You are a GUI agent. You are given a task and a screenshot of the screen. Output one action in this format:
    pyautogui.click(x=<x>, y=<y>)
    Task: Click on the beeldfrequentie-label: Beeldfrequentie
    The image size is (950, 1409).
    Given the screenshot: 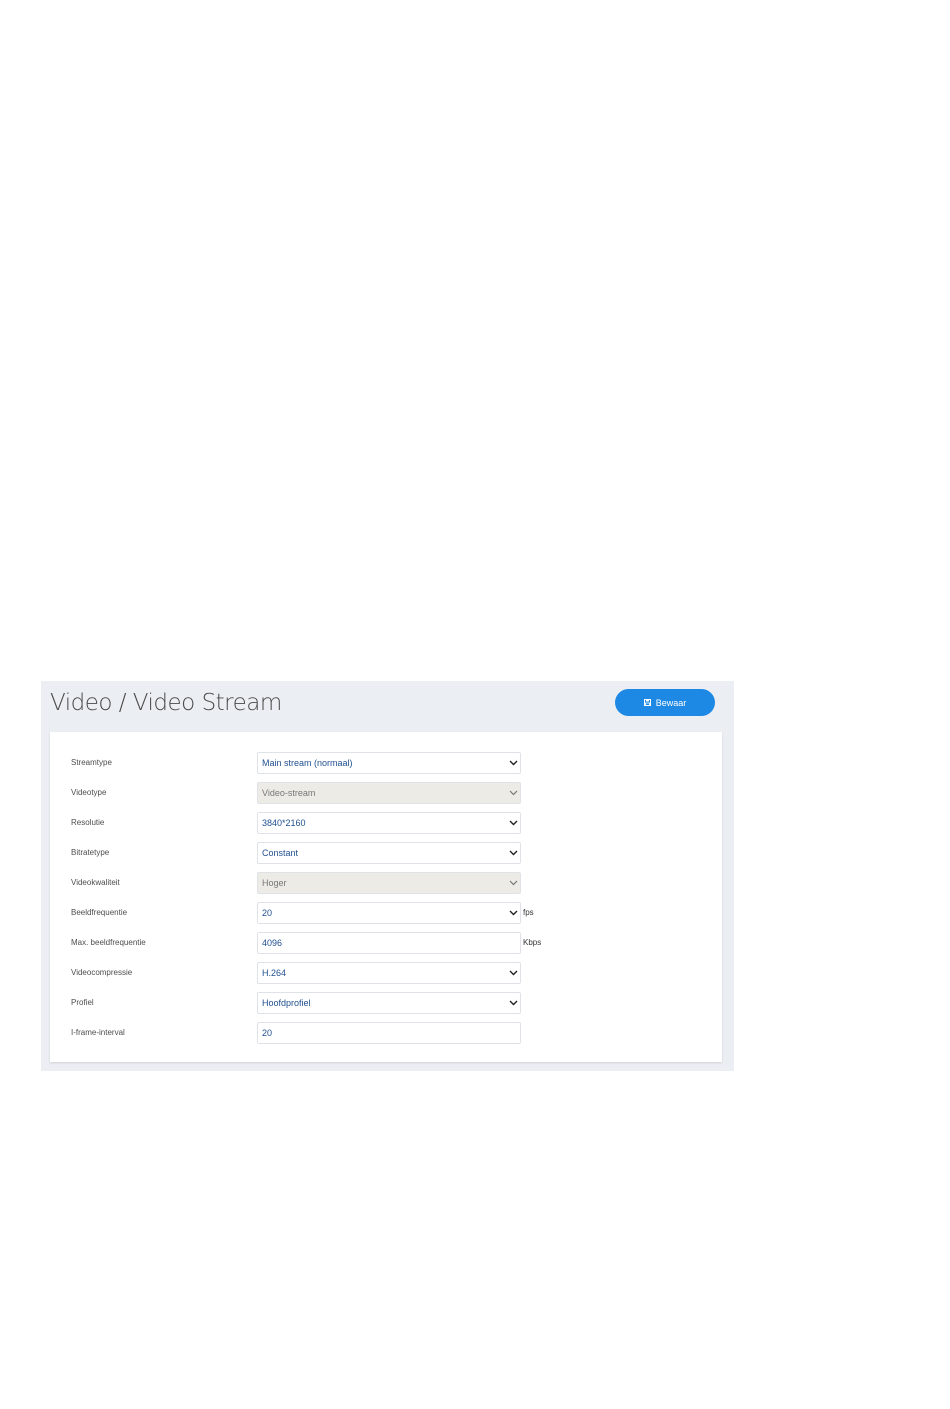 What is the action you would take?
    pyautogui.click(x=99, y=912)
    